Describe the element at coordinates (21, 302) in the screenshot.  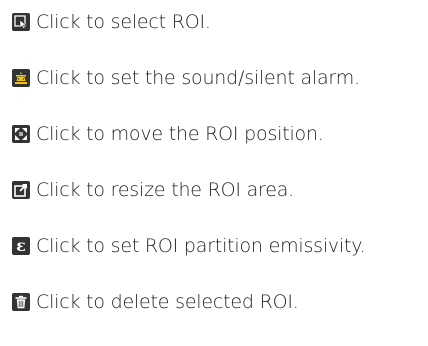
I see `delete-icon` at that location.